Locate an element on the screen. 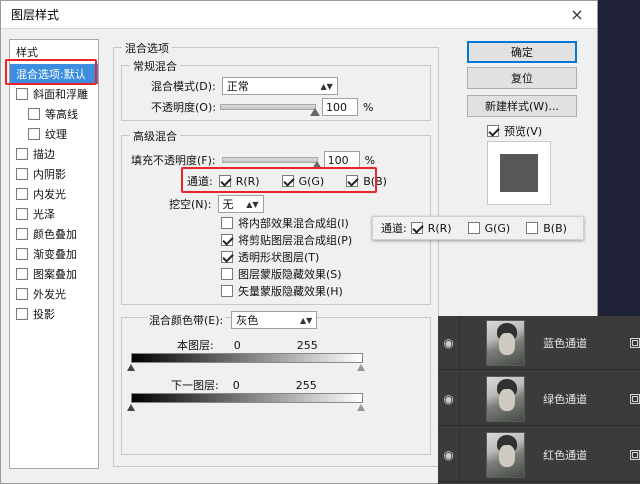 The width and height of the screenshot is (640, 484). title-bar: 图层样式 × is located at coordinates (299, 15).